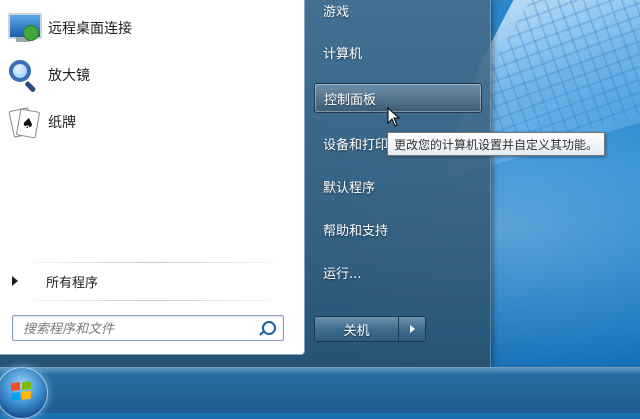 The height and width of the screenshot is (419, 640). I want to click on search-input, so click(138, 329).